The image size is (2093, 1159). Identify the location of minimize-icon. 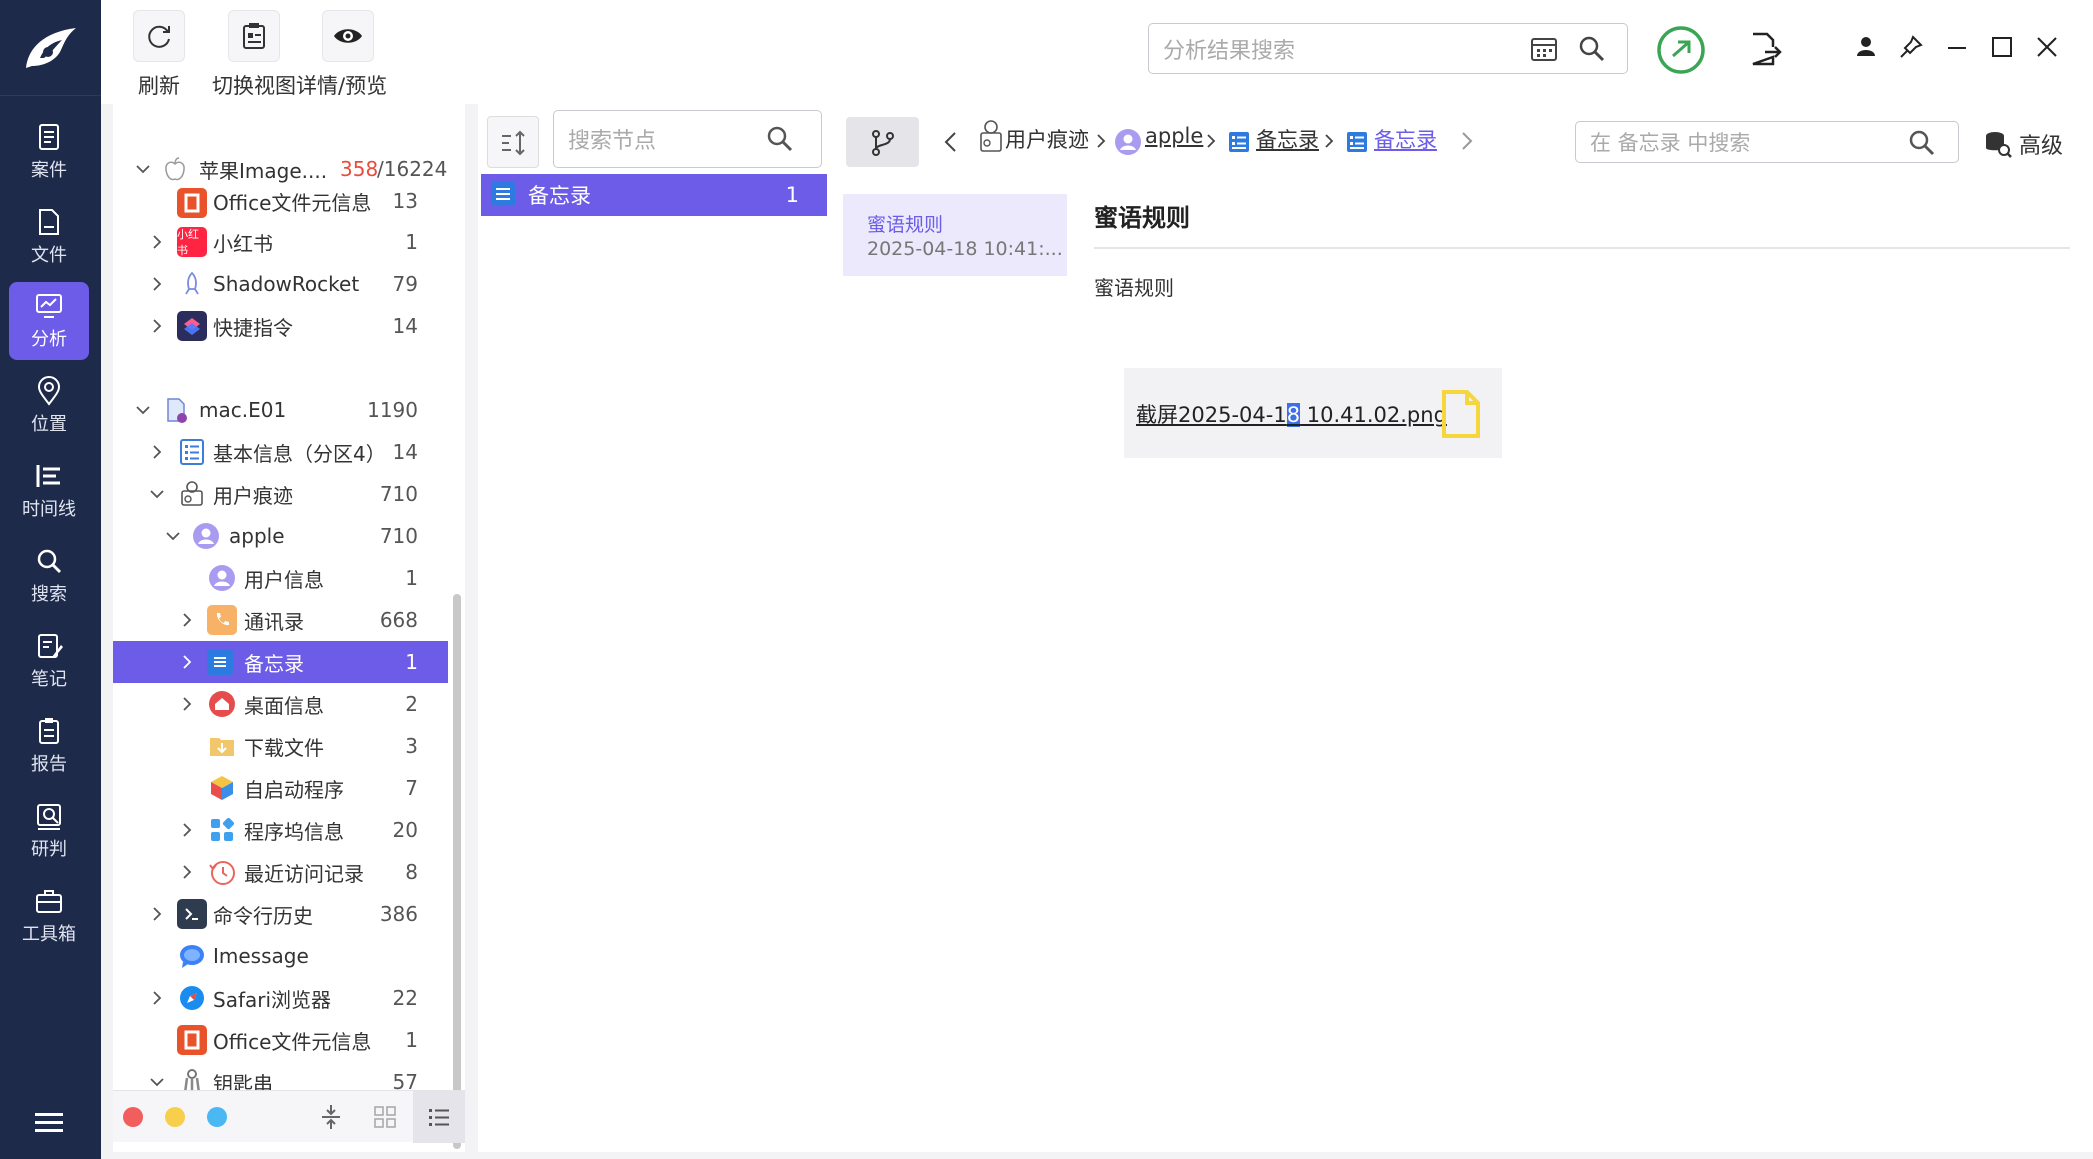
(1957, 47).